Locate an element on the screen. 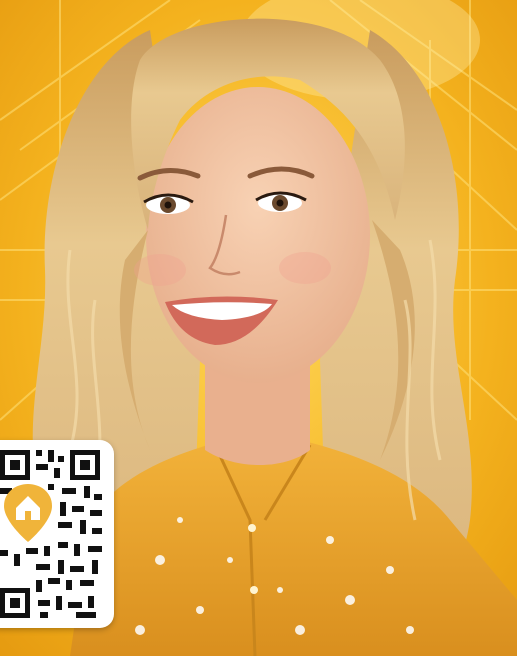  qr-code-badge is located at coordinates (57, 534).